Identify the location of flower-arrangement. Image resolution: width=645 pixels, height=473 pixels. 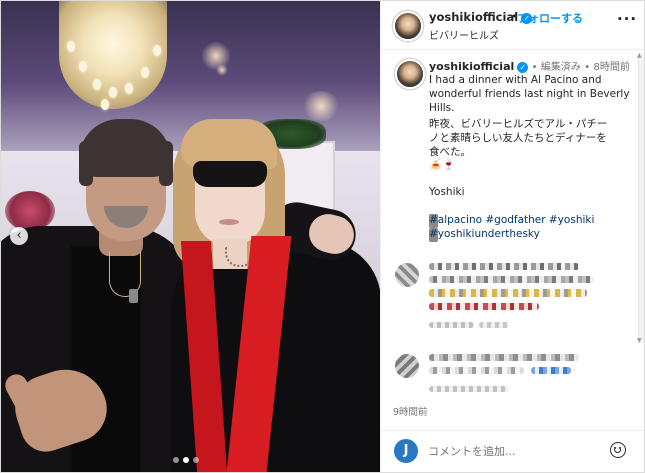
(30, 211).